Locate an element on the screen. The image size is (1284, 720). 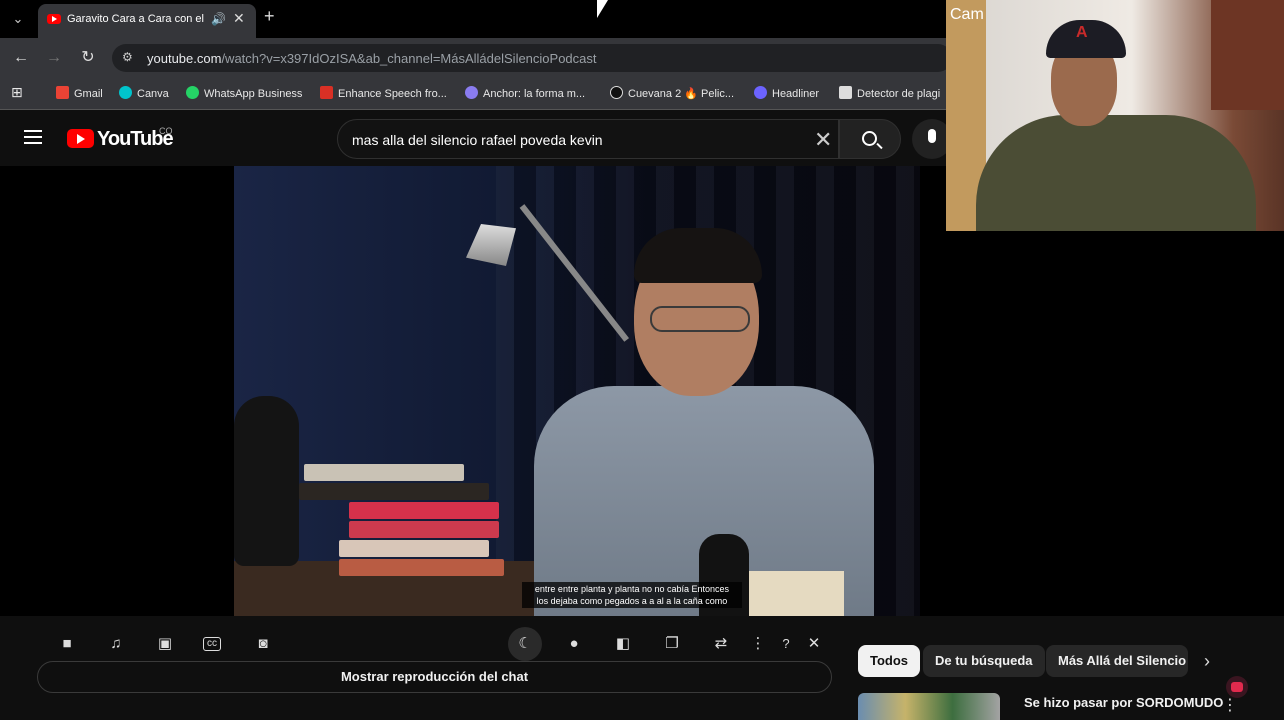
bookmark-detector: Detector de plagi is located at coordinates (889, 93).